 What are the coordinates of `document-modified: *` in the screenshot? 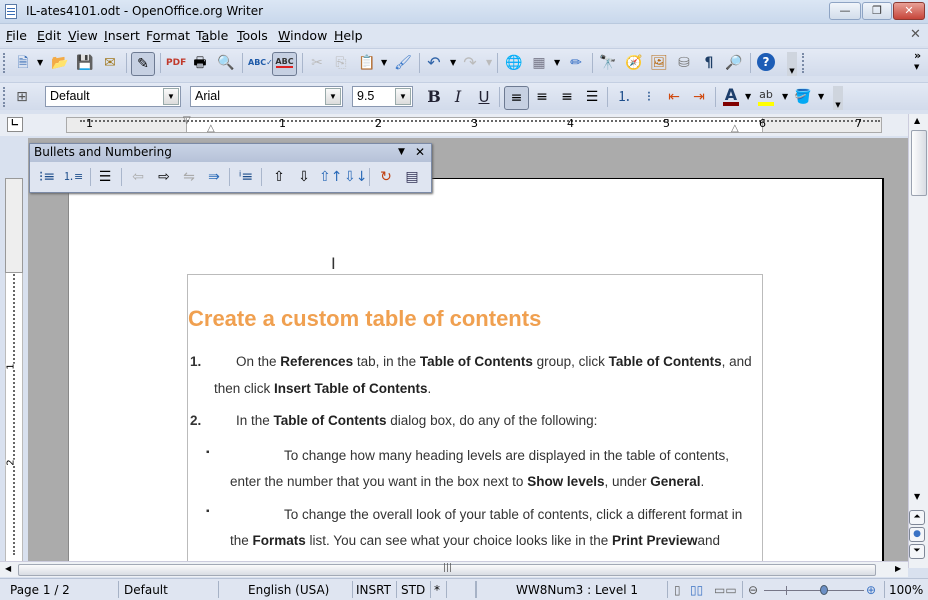 It's located at (437, 590).